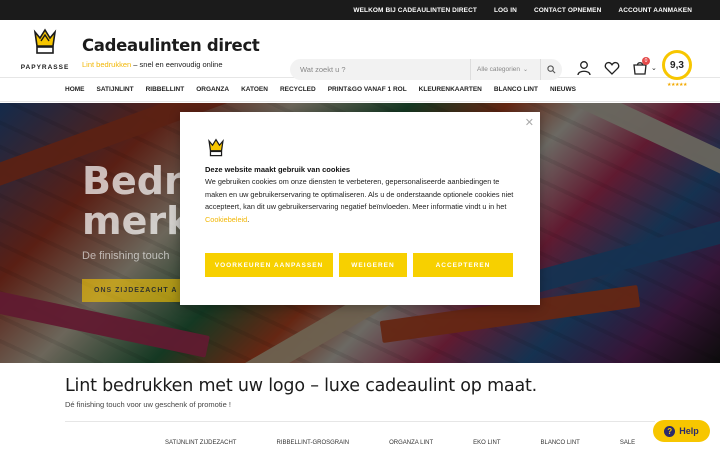  Describe the element at coordinates (75, 89) in the screenshot. I see `nav-item-home: HOME` at that location.